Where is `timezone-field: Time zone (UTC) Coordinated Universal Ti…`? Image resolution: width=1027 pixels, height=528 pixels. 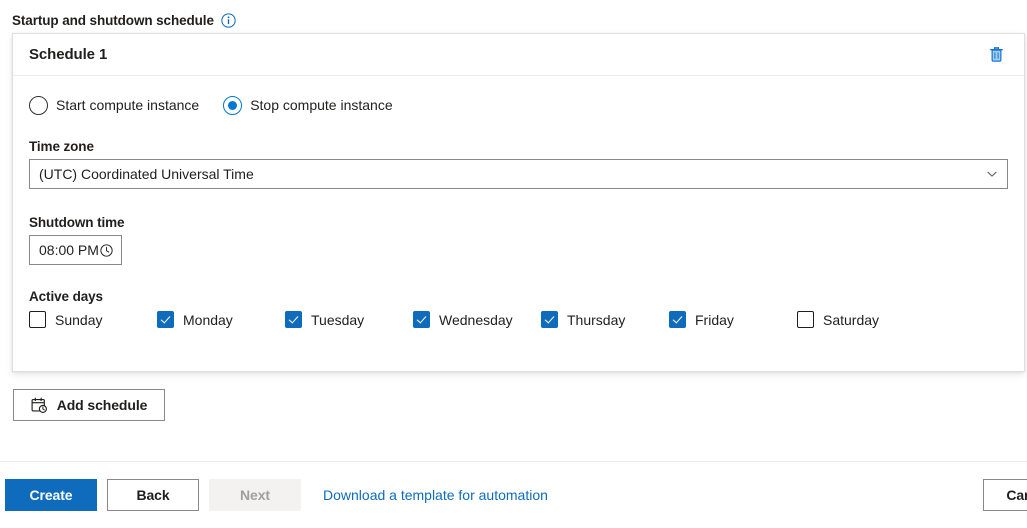
timezone-field: Time zone (UTC) Coordinated Universal Ti… is located at coordinates (518, 164).